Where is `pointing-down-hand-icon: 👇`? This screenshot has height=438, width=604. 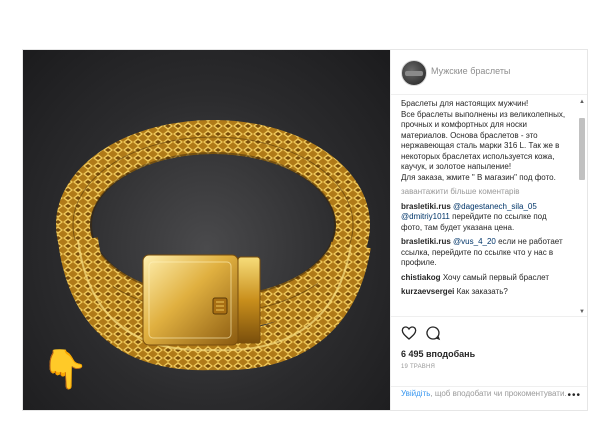
pointing-down-hand-icon: 👇 is located at coordinates (65, 369).